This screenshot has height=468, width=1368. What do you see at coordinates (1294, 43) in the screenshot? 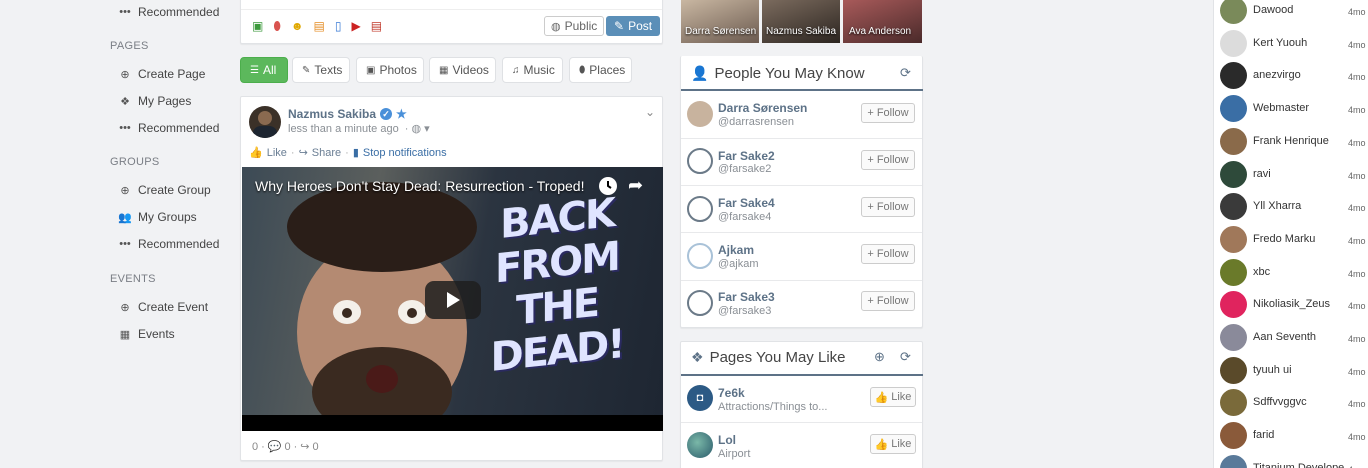
I see `chat-user-row: Kert Yuouh 4mo` at bounding box center [1294, 43].